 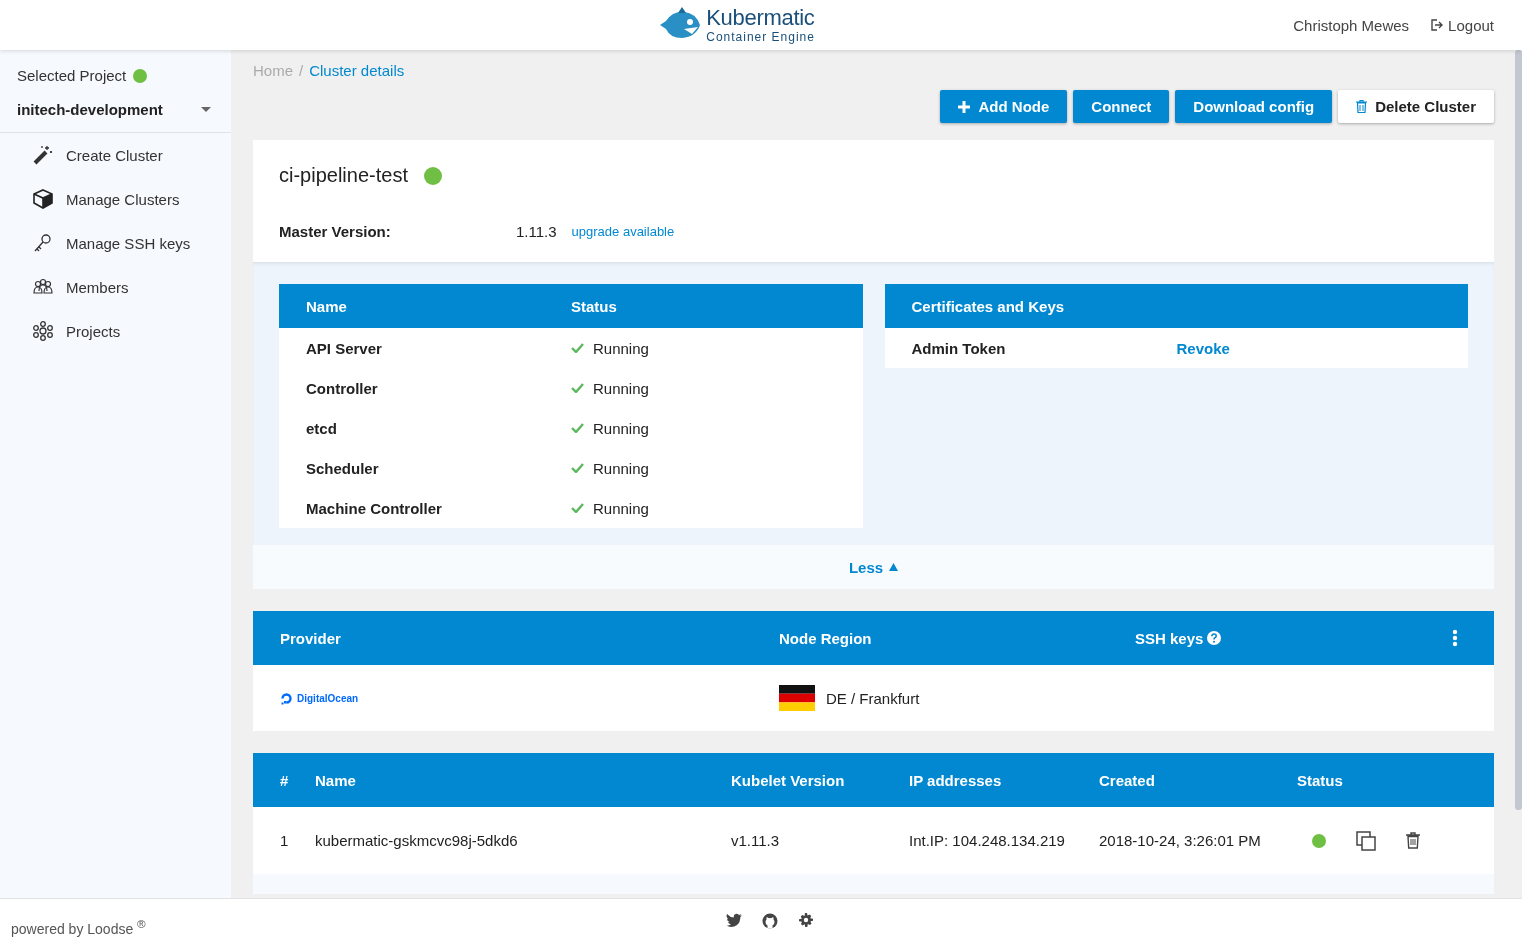 I want to click on action-button: Download config, so click(x=1254, y=106).